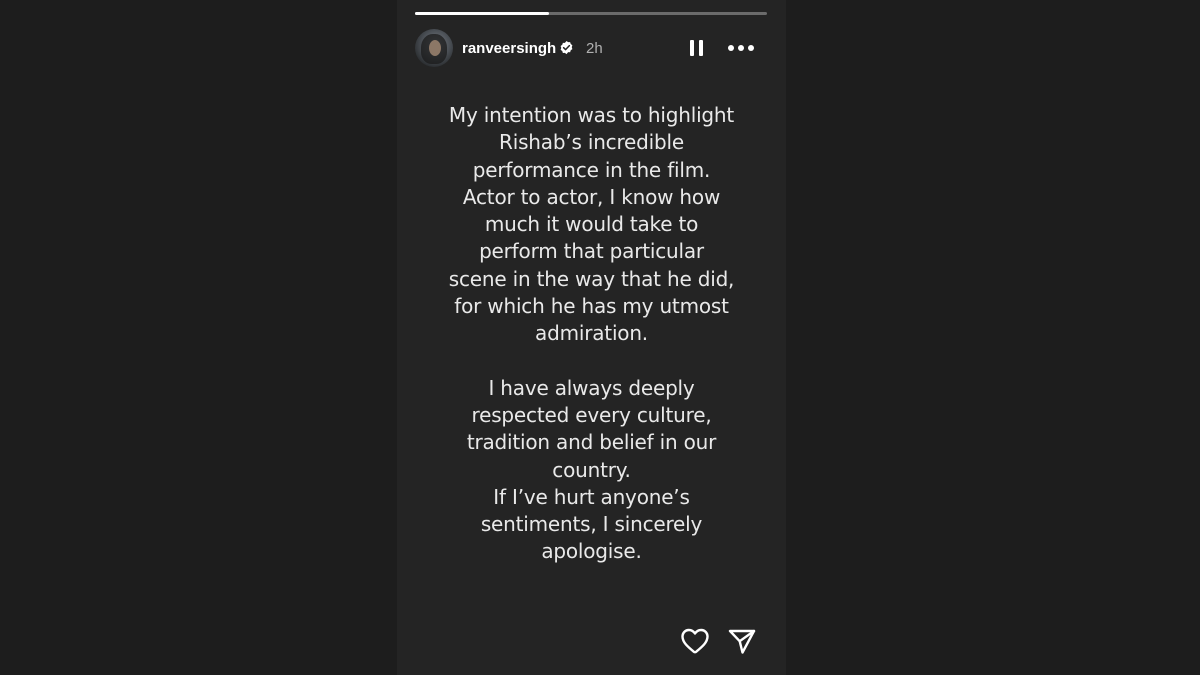 The width and height of the screenshot is (1200, 675). I want to click on message-line: Rishab’s incredible, so click(591, 142).